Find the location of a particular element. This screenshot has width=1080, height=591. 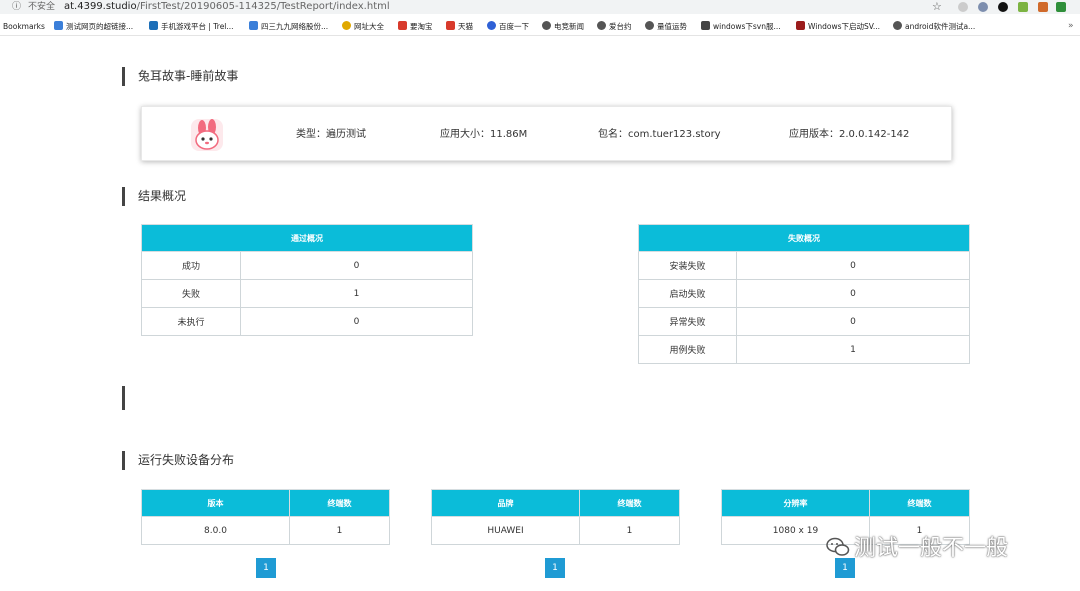

row-label: 未执行 is located at coordinates (191, 321).